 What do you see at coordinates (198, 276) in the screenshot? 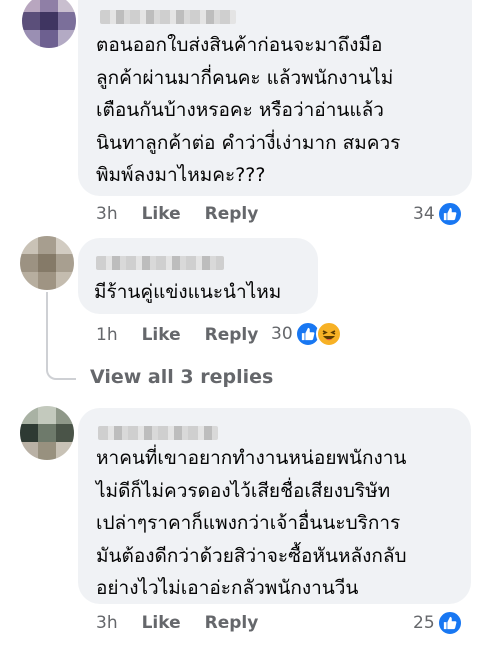
I see `comment-bubble: มีร้านคู่แข่งแนะนำไหม` at bounding box center [198, 276].